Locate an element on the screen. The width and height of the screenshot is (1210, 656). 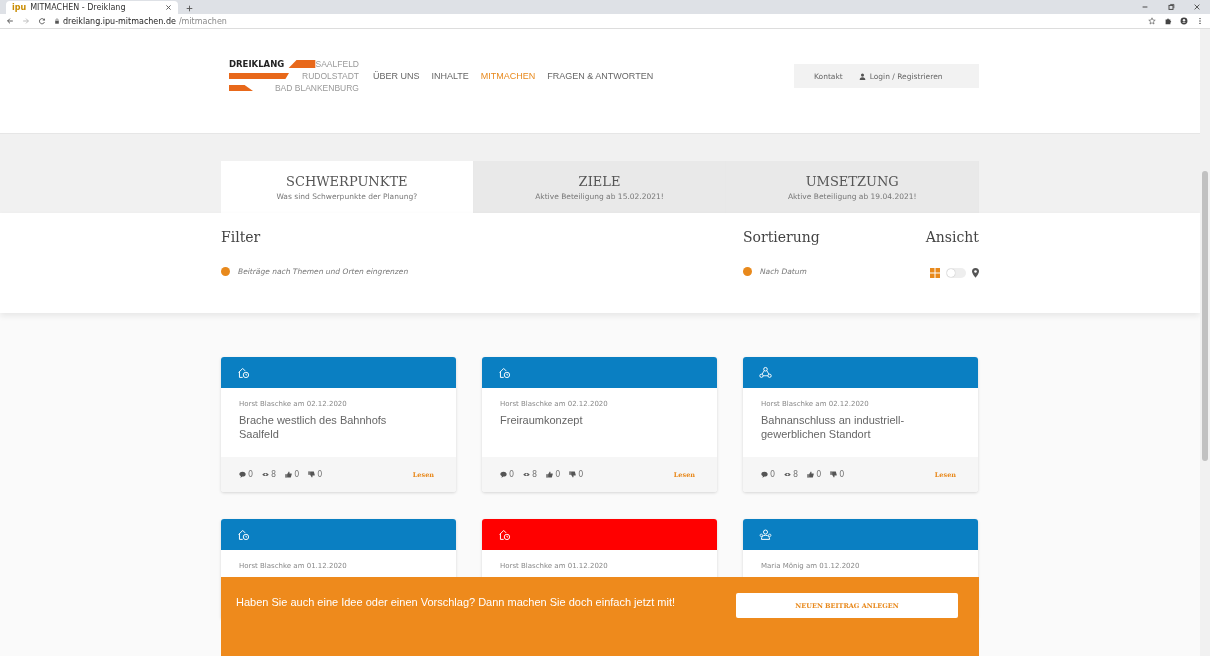
people-icon is located at coordinates (765, 534).